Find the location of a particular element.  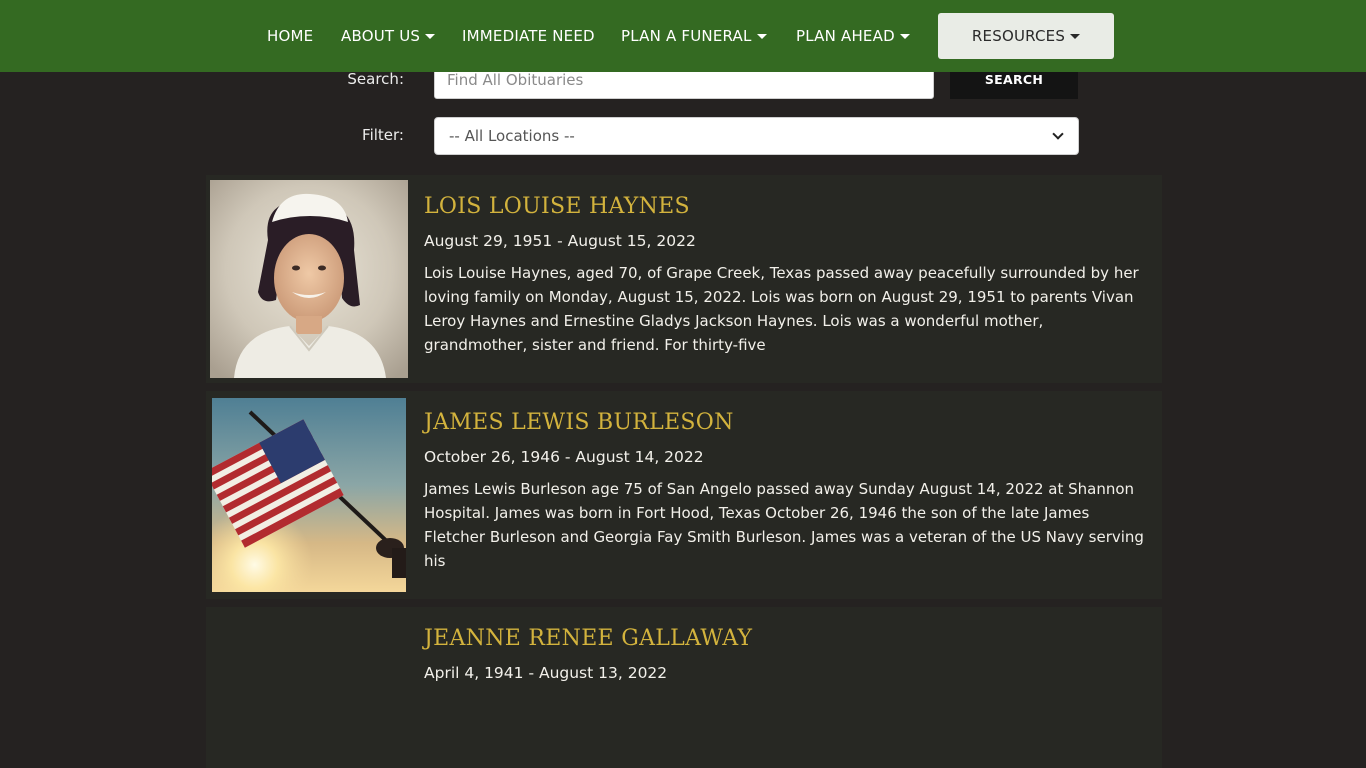

obituary-name: JAMES LEWIS BURLESON is located at coordinates (579, 422).